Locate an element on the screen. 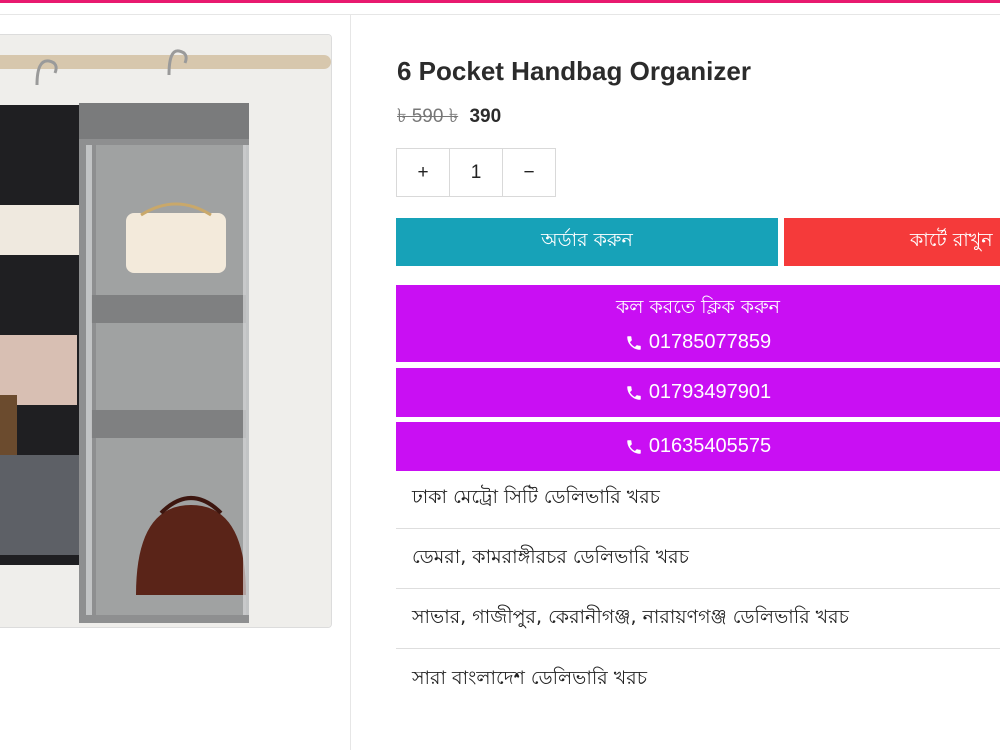 Image resolution: width=1000 pixels, height=750 pixels. phone-number: 01785077859 is located at coordinates (710, 342).